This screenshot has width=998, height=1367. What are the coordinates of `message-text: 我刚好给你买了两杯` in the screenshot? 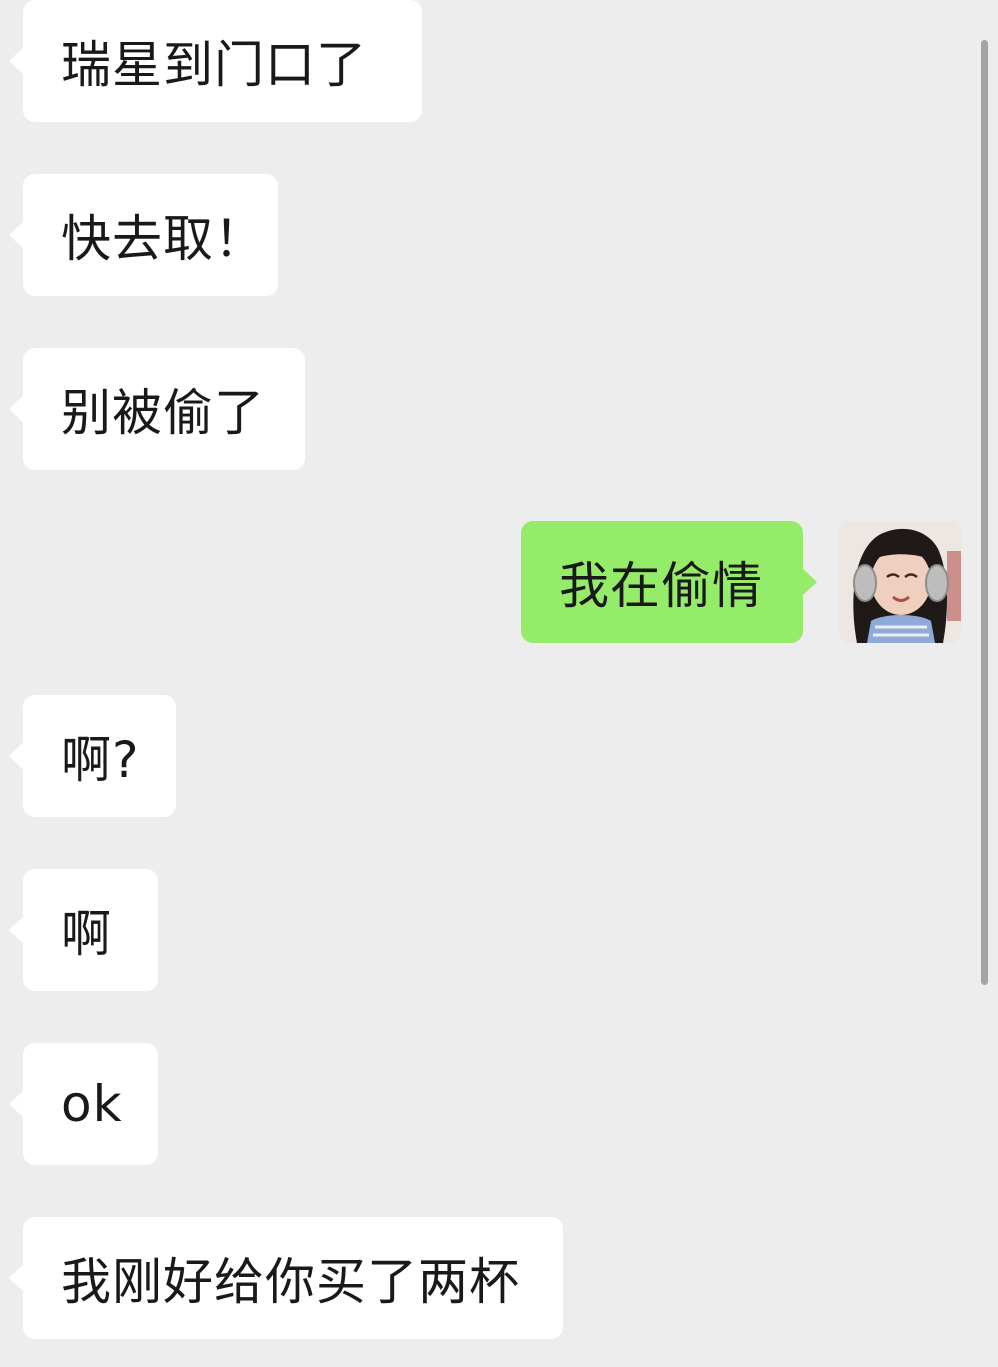 It's located at (290, 1282).